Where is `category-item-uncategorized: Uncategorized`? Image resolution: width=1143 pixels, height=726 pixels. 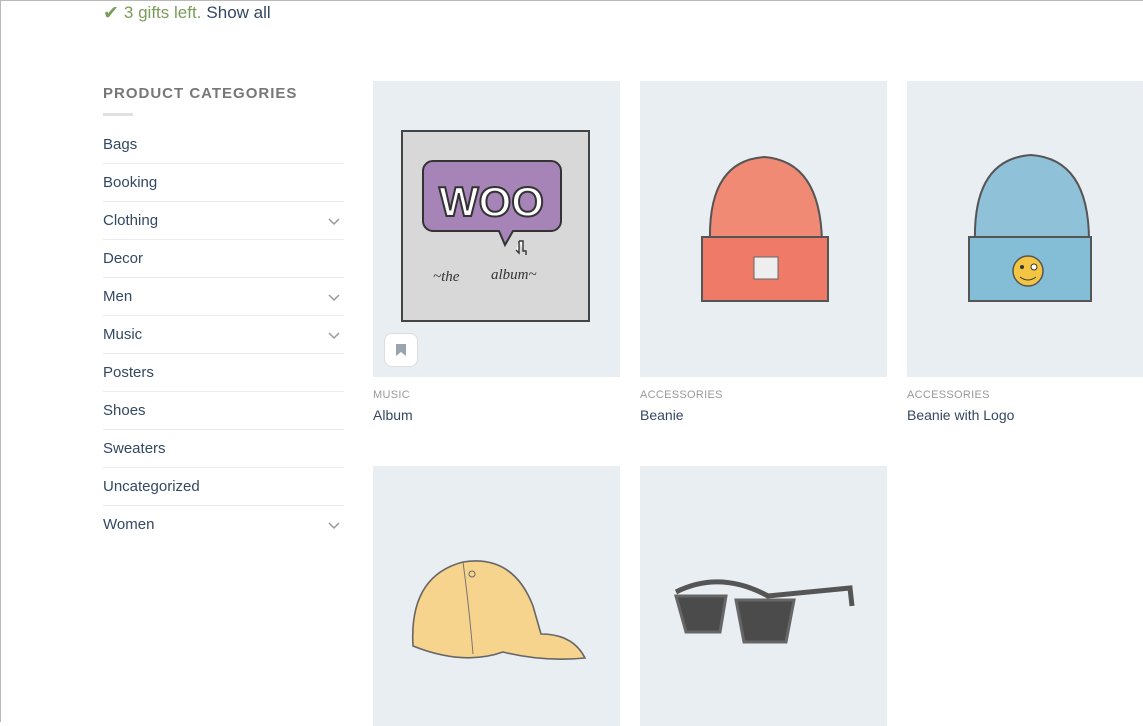 category-item-uncategorized: Uncategorized is located at coordinates (223, 487).